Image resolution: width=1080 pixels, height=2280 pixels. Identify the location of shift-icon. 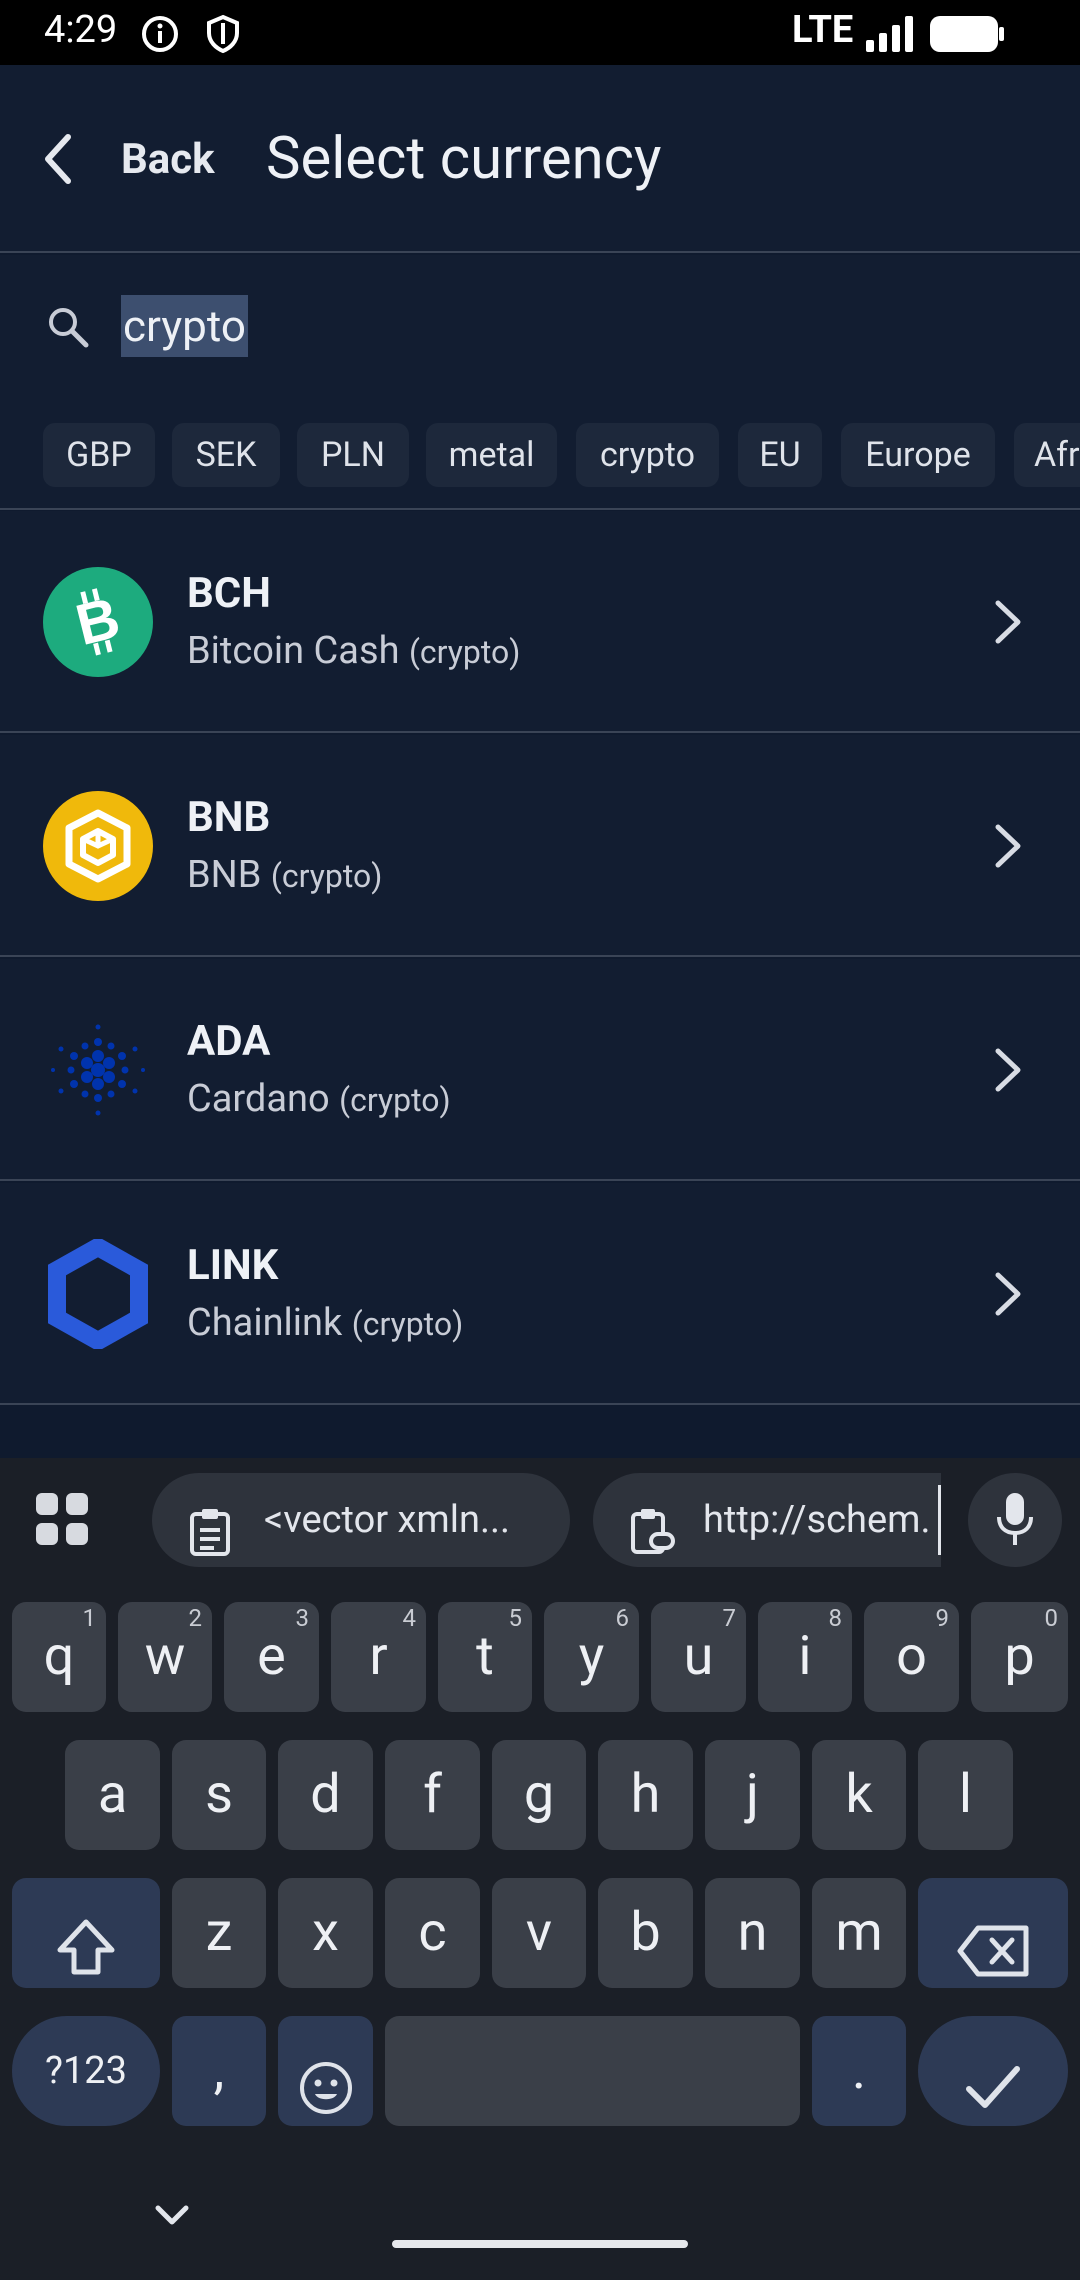
(86, 1959).